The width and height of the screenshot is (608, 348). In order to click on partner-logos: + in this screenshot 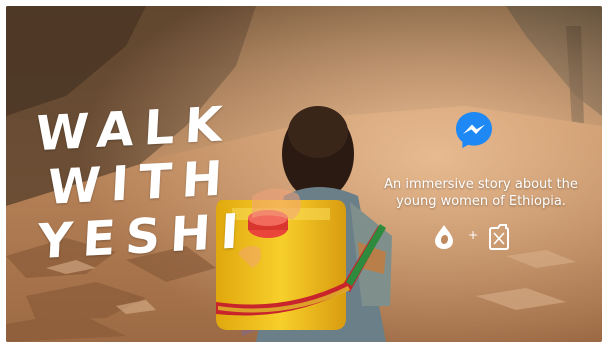, I will do `click(477, 238)`.